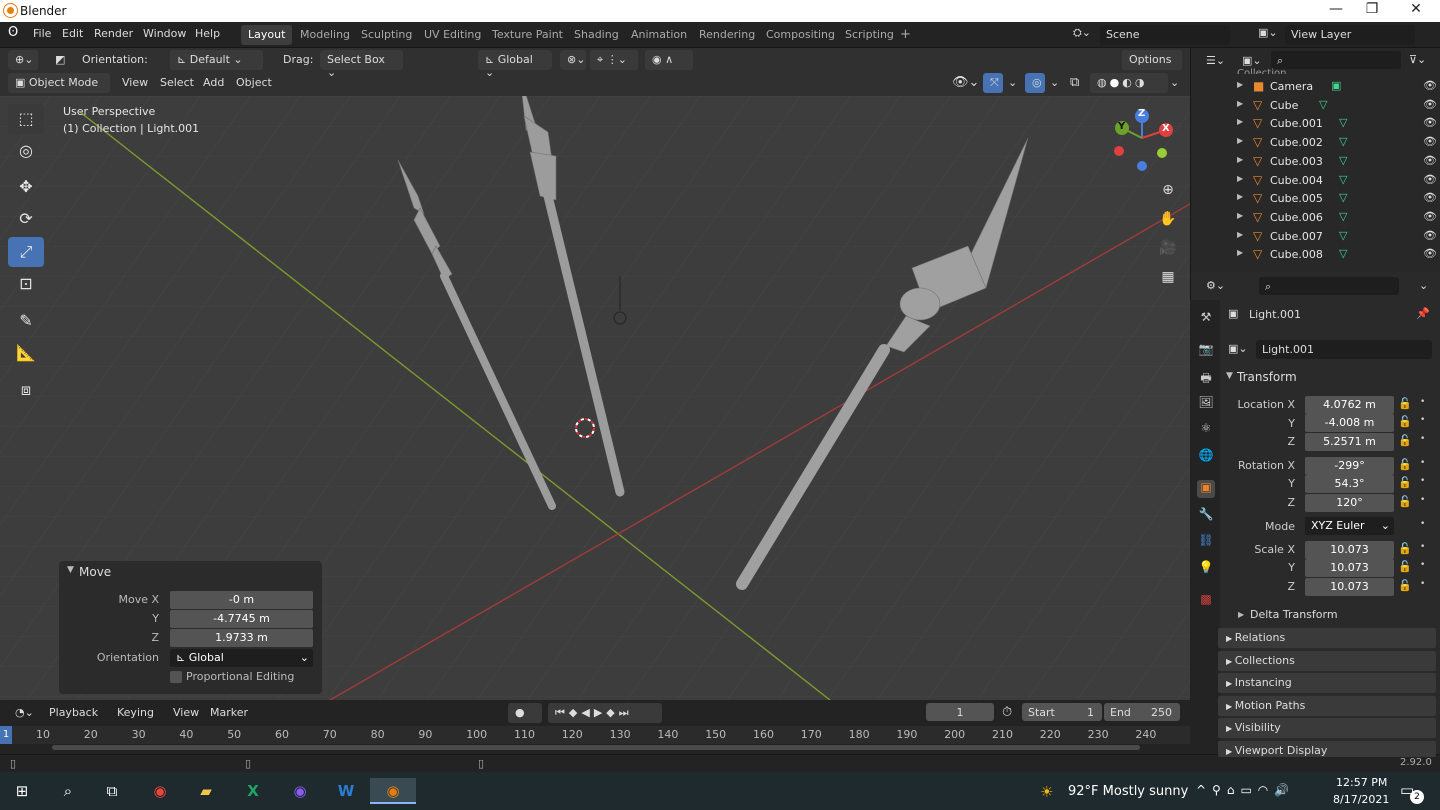 The image size is (1440, 810). I want to click on section-relations: ▶ Relations, so click(1327, 638).